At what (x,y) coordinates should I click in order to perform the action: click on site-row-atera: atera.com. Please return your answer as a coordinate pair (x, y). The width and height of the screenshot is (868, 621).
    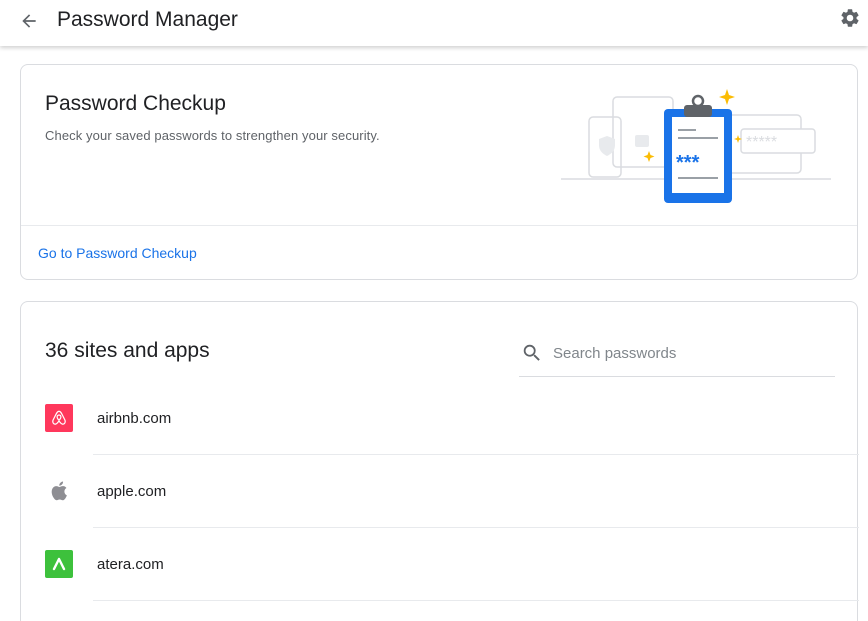
    Looking at the image, I should click on (440, 564).